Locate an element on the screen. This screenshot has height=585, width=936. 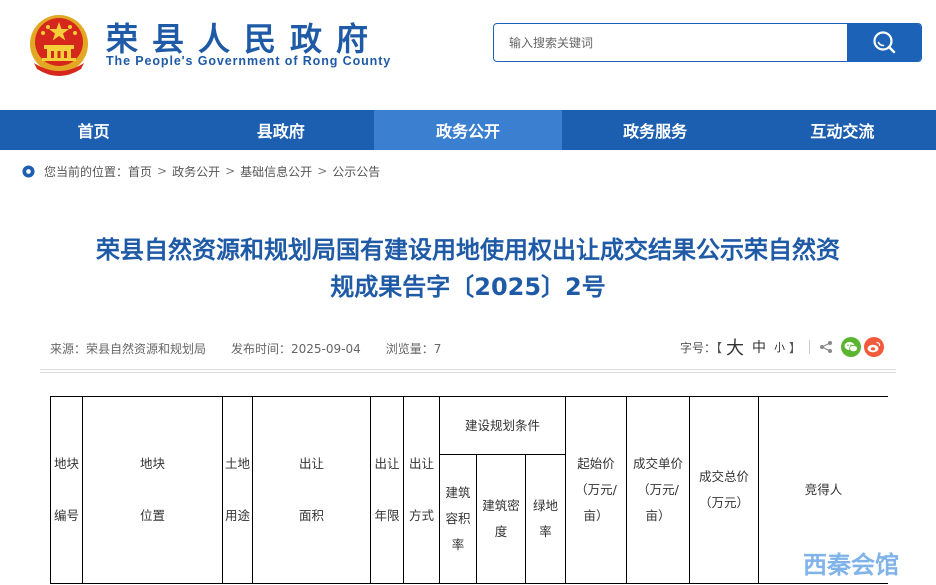
wechat-share-icon is located at coordinates (851, 347).